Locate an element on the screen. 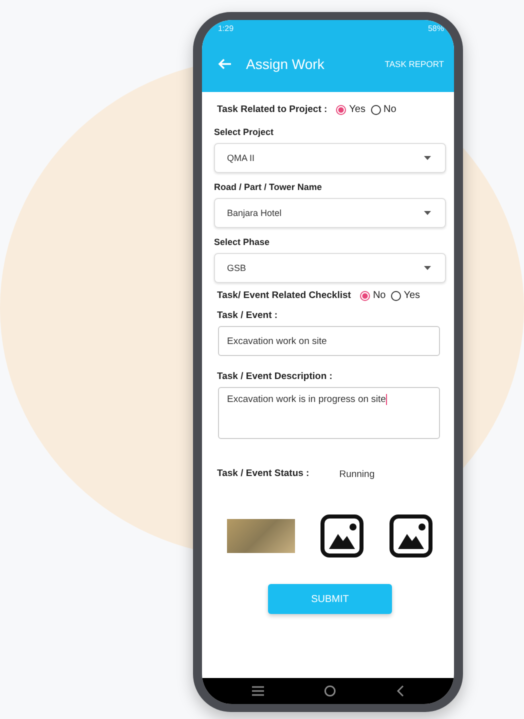 Image resolution: width=524 pixels, height=719 pixels. field-label: Task / Event : is located at coordinates (248, 315).